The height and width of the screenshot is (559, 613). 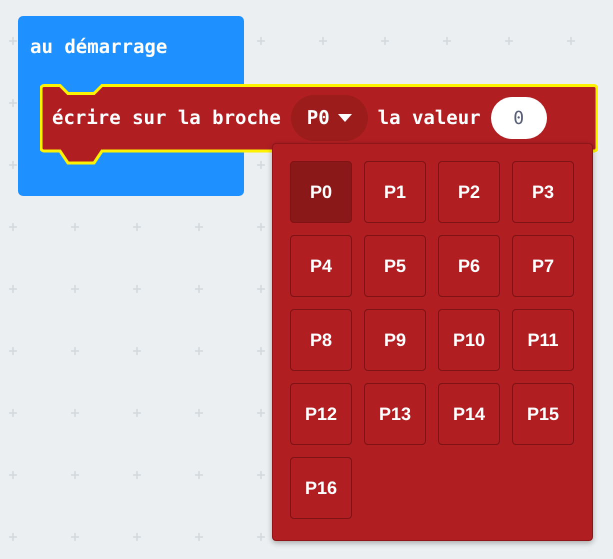 What do you see at coordinates (321, 414) in the screenshot?
I see `pin-option: P12` at bounding box center [321, 414].